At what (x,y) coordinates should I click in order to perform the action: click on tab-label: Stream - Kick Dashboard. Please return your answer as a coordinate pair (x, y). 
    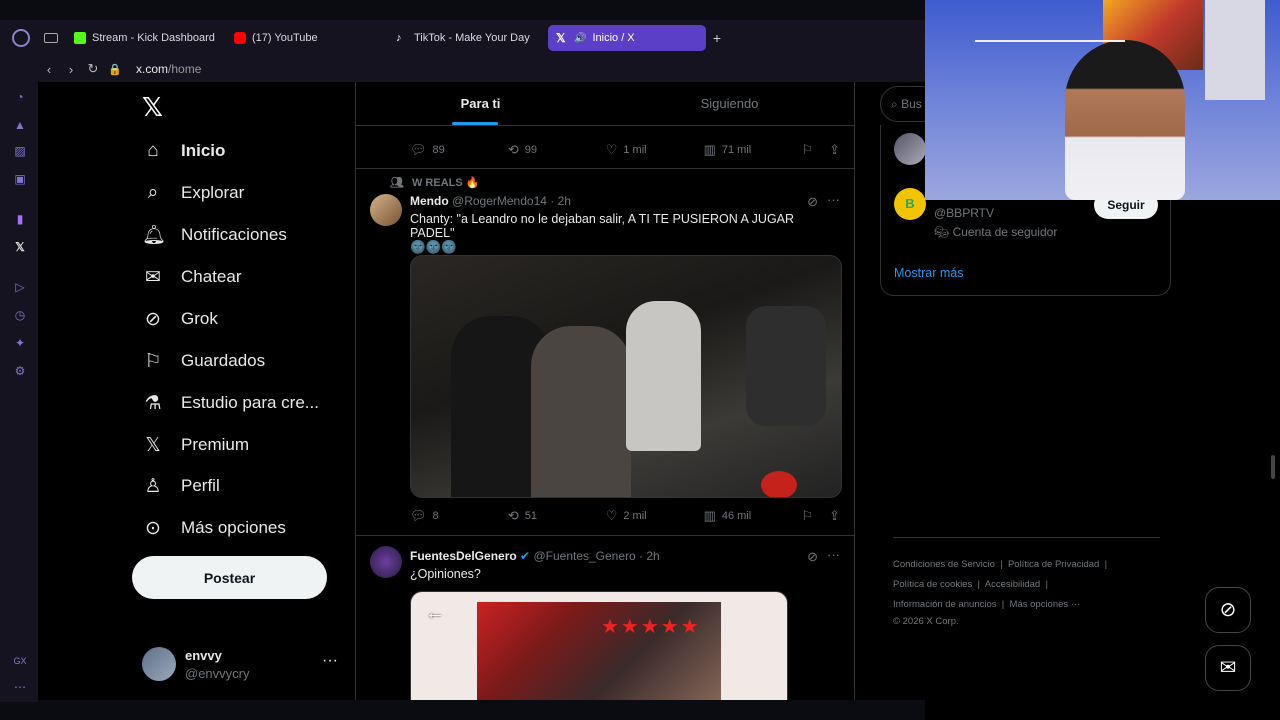
    Looking at the image, I should click on (153, 38).